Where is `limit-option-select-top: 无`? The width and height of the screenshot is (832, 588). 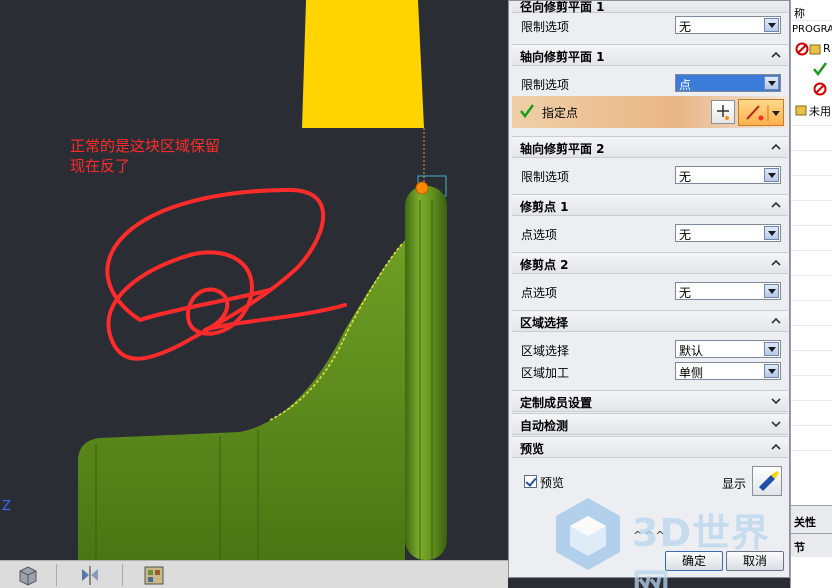
limit-option-select-top: 无 is located at coordinates (728, 25).